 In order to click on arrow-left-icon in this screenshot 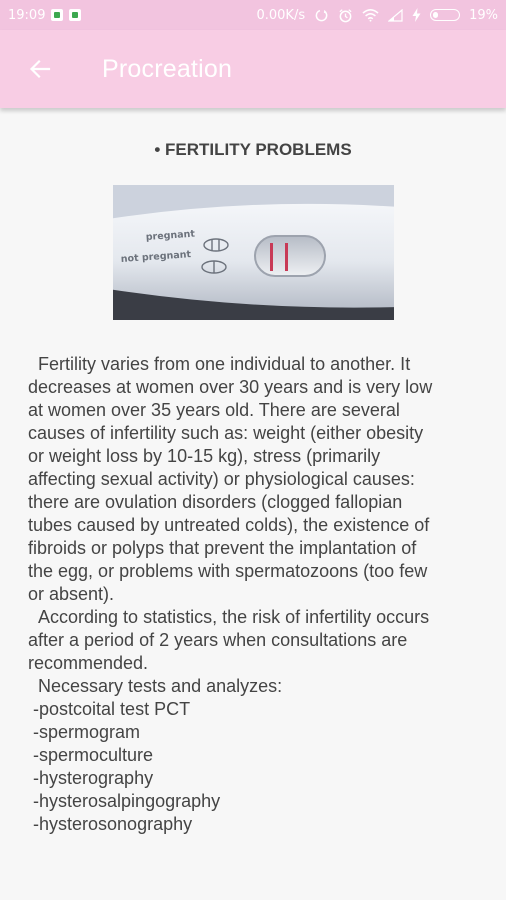, I will do `click(40, 69)`.